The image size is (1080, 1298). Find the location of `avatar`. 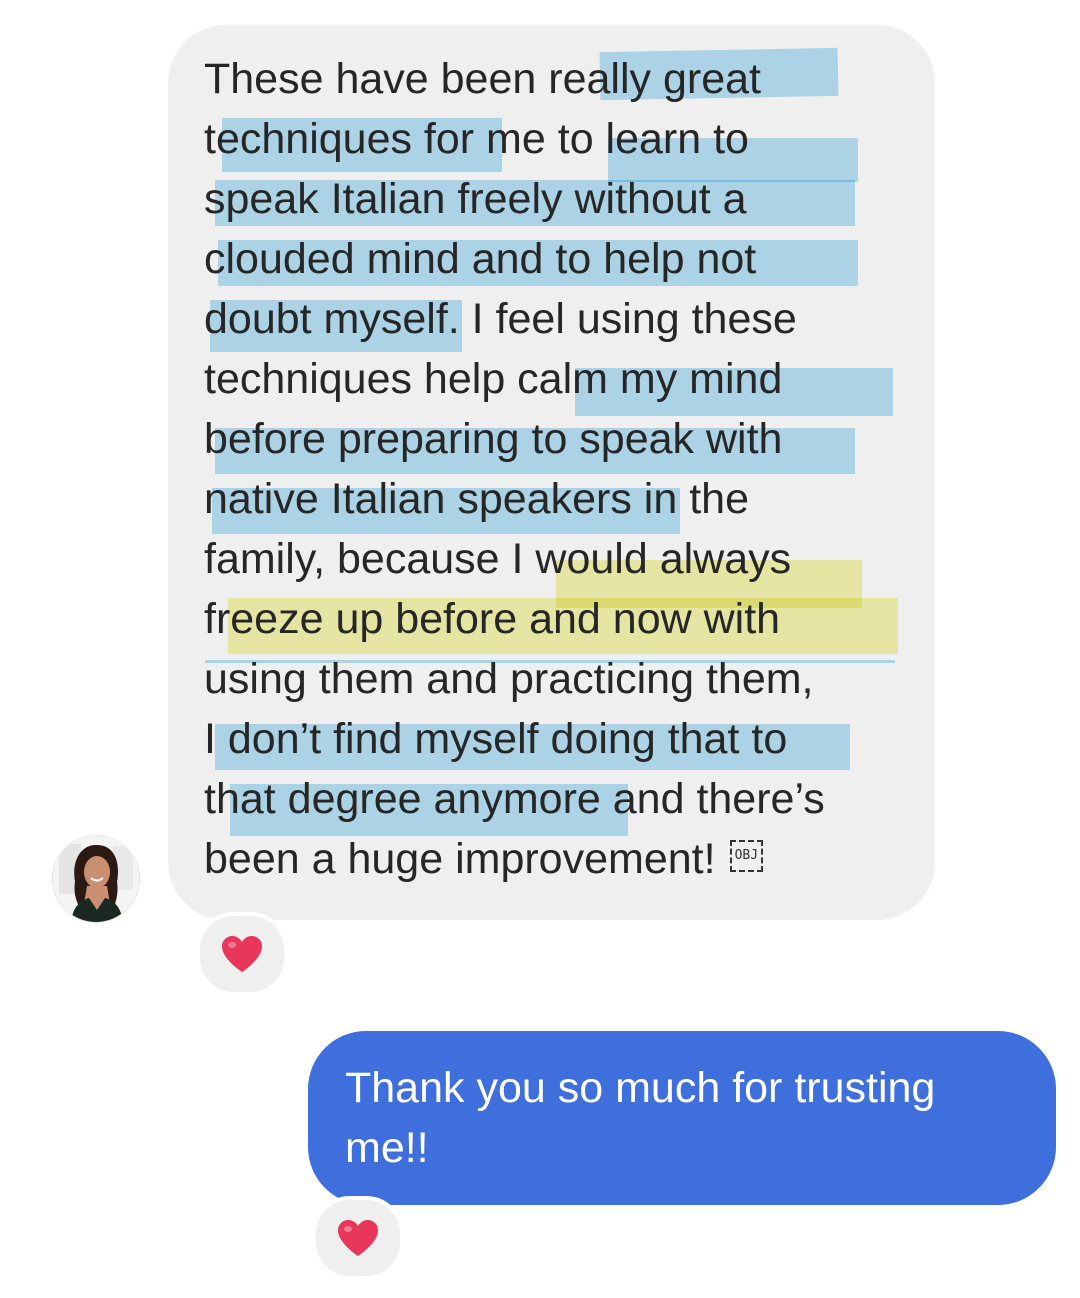

avatar is located at coordinates (96, 879).